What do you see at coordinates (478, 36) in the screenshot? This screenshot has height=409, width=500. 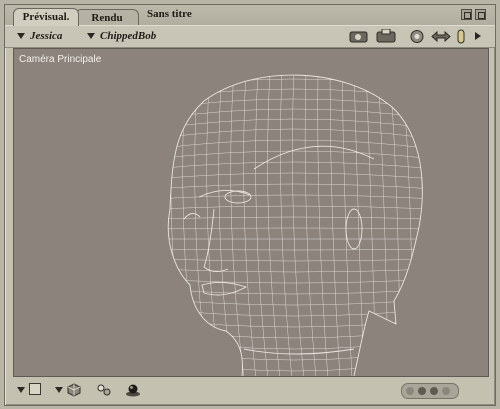 I see `more-arrow-icon` at bounding box center [478, 36].